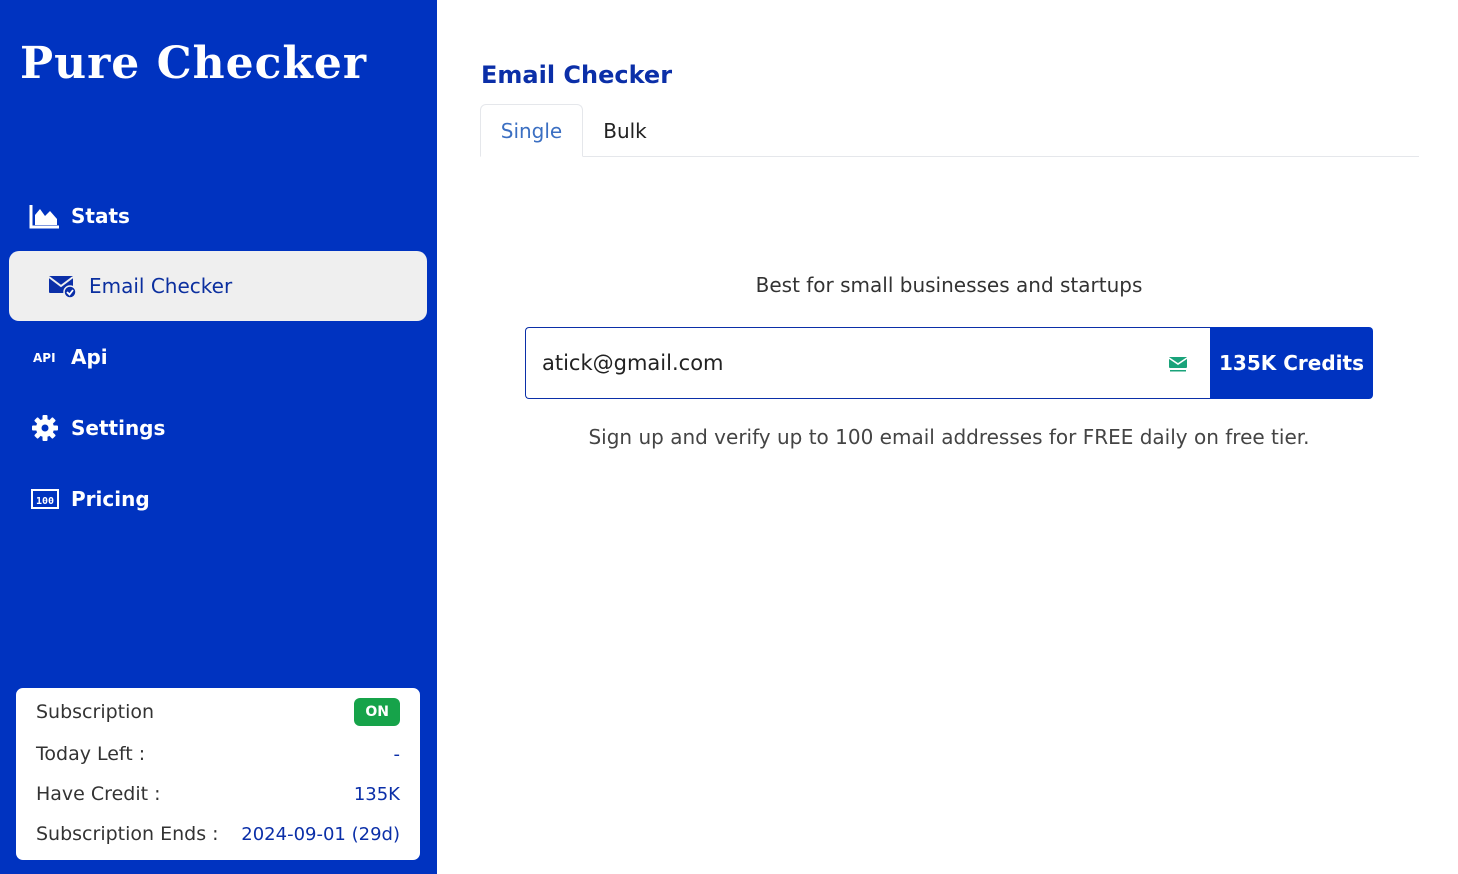 The image size is (1458, 874). I want to click on tagline: Best for small businesses and startups, so click(949, 285).